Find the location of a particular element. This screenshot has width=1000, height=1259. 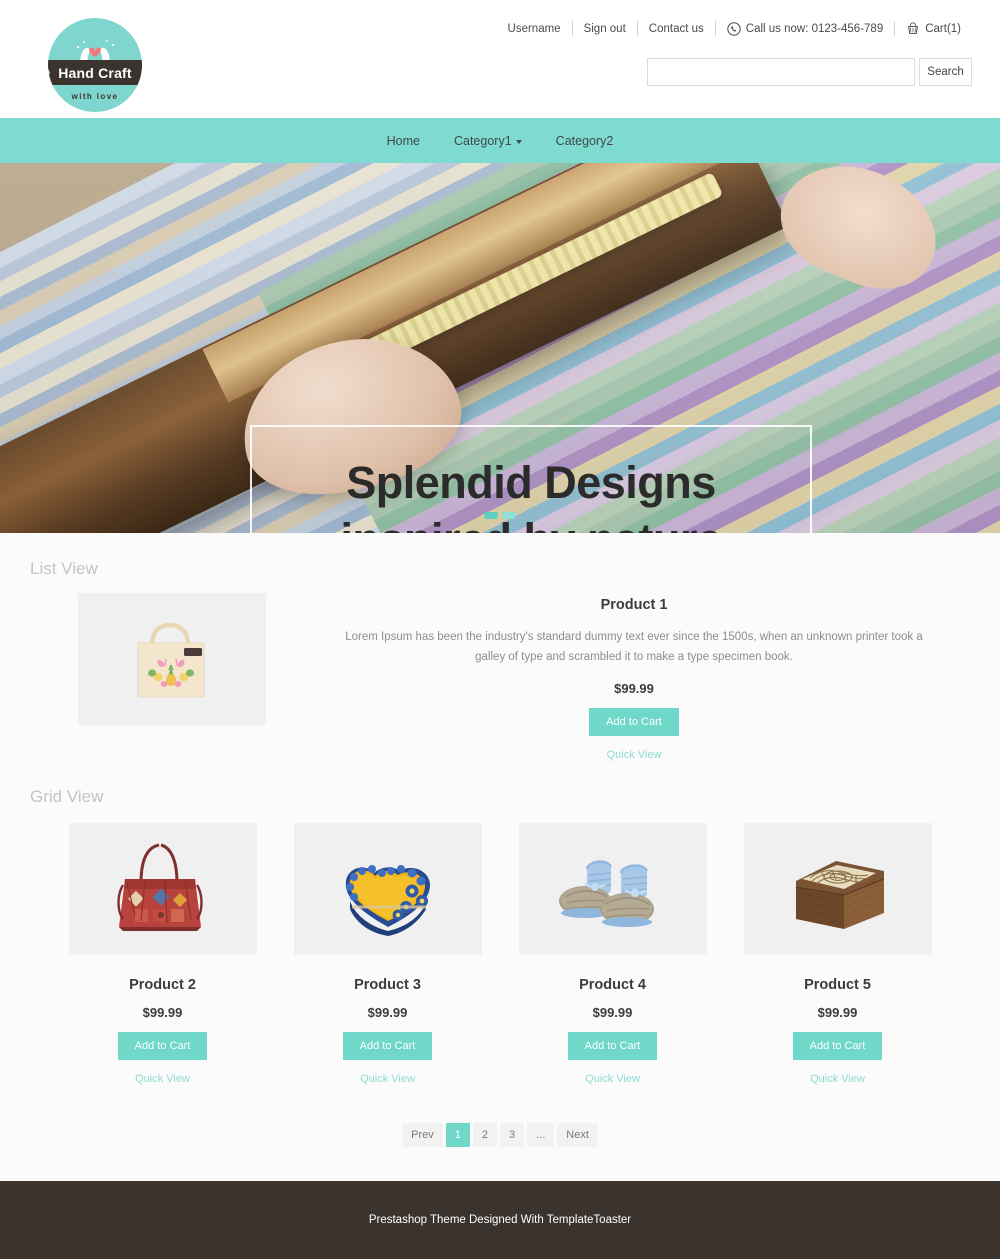

nav-item-category1: Category1 is located at coordinates (488, 141).